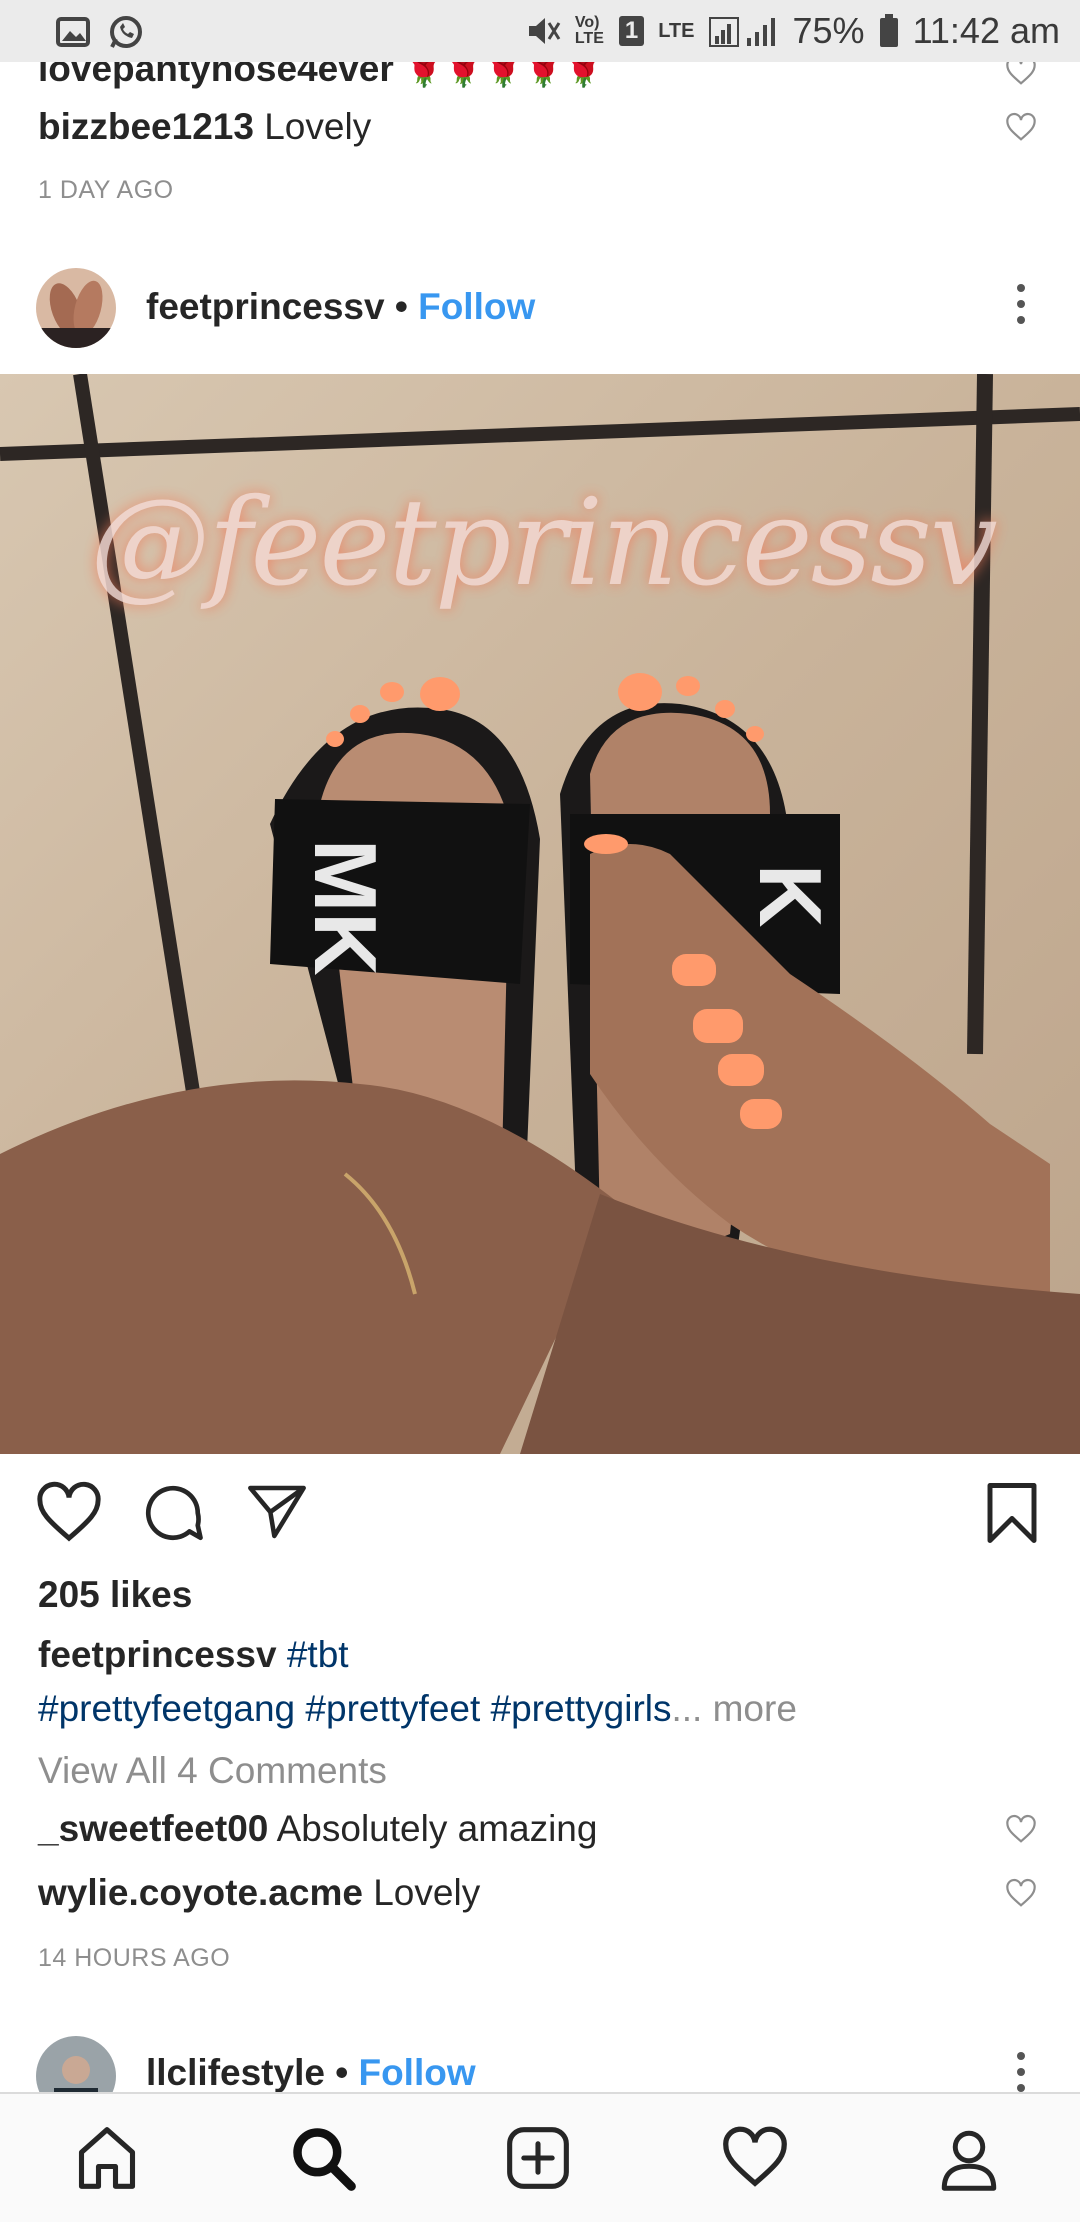 The width and height of the screenshot is (1080, 2222). I want to click on post-username: feetprincessv, so click(265, 306).